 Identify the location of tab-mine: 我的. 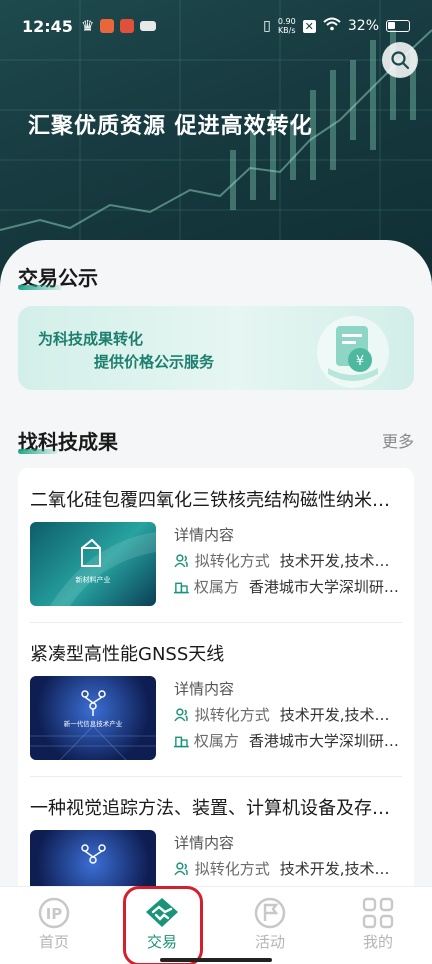
(378, 925).